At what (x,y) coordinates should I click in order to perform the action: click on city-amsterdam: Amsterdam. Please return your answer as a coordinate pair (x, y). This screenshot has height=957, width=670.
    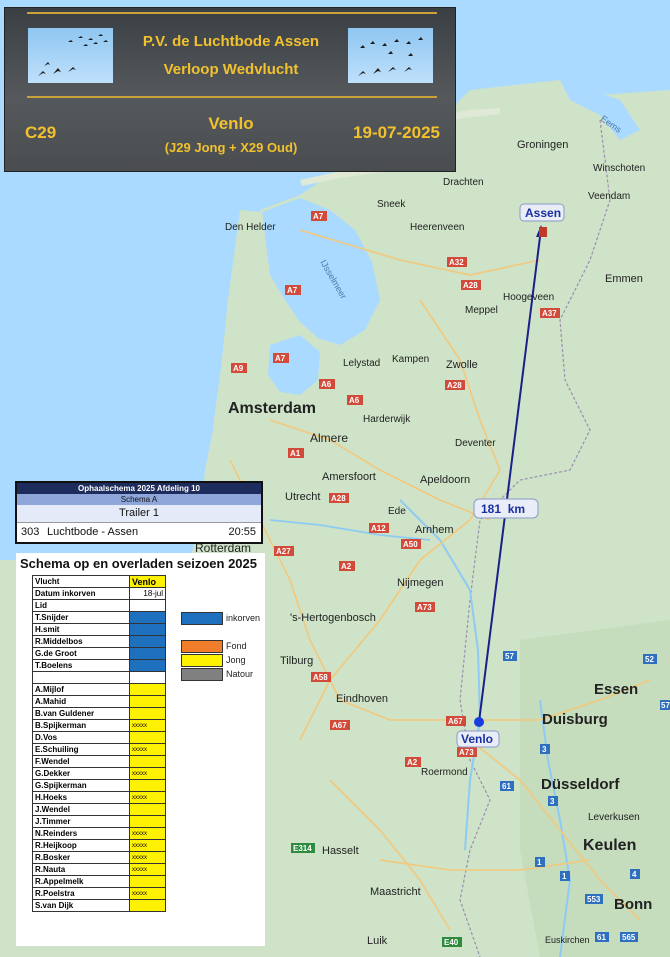
    Looking at the image, I should click on (272, 408).